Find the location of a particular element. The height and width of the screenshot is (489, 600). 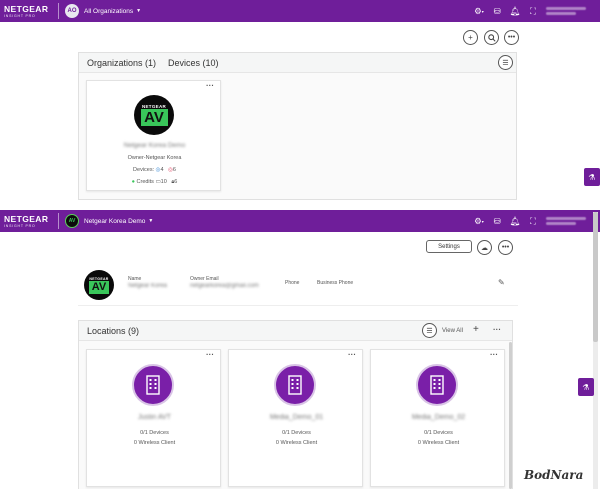

plus-icon: + is located at coordinates (470, 37).